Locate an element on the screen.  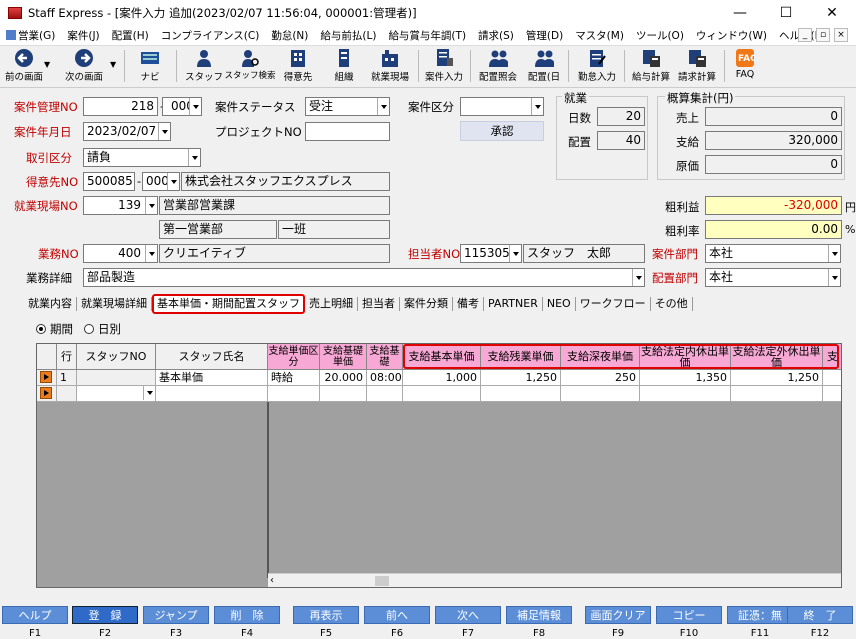
case-kind-select is located at coordinates (502, 106).